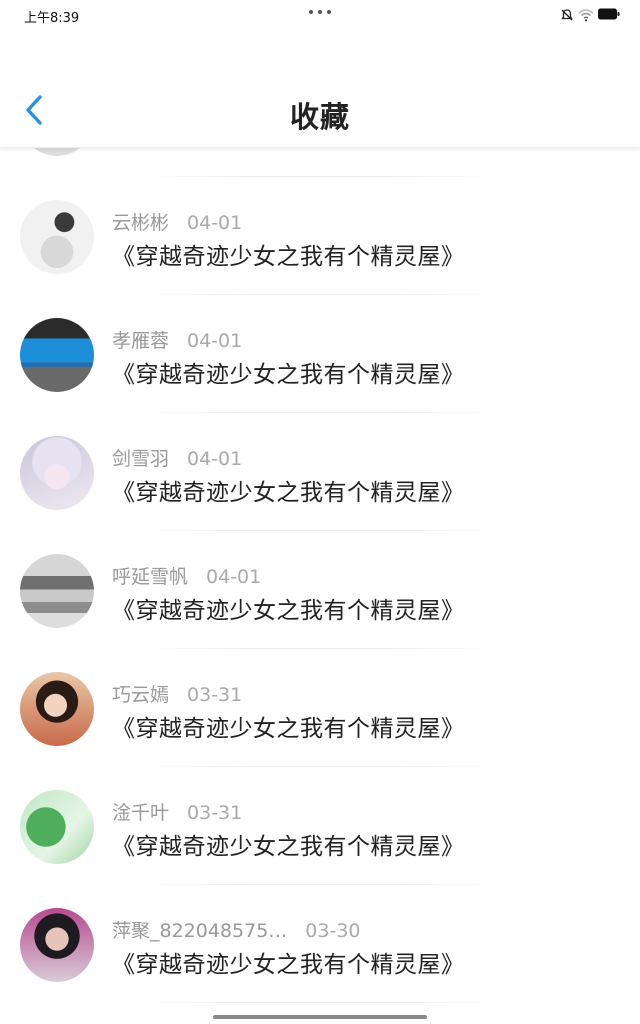 Image resolution: width=640 pixels, height=1024 pixels. Describe the element at coordinates (320, 1002) in the screenshot. I see `divider` at that location.